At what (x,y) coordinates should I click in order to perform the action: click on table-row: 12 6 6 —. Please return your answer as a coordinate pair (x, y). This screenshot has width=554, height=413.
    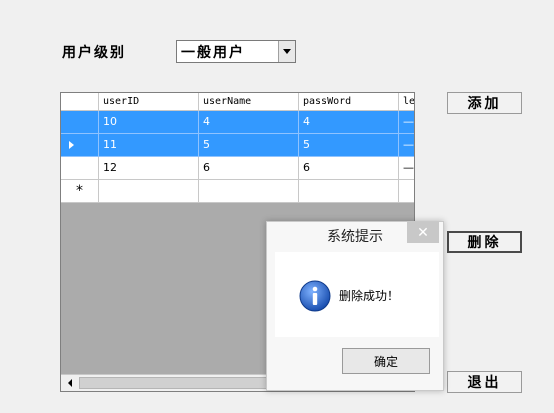
    Looking at the image, I should click on (237, 168).